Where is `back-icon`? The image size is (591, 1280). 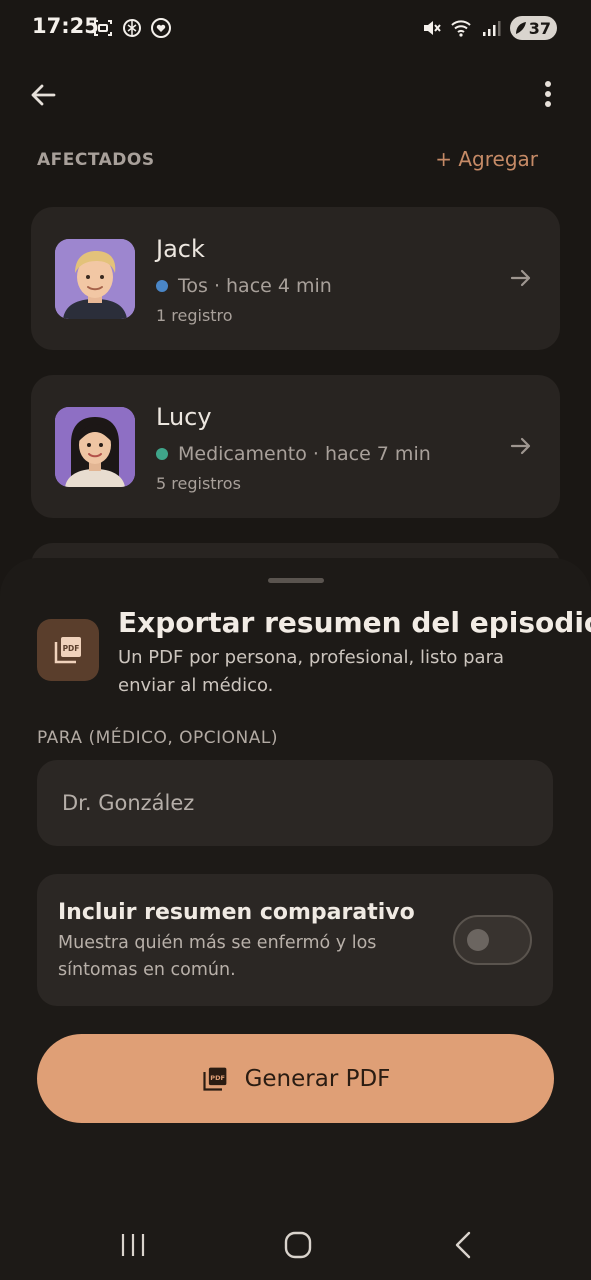
back-icon is located at coordinates (464, 1245).